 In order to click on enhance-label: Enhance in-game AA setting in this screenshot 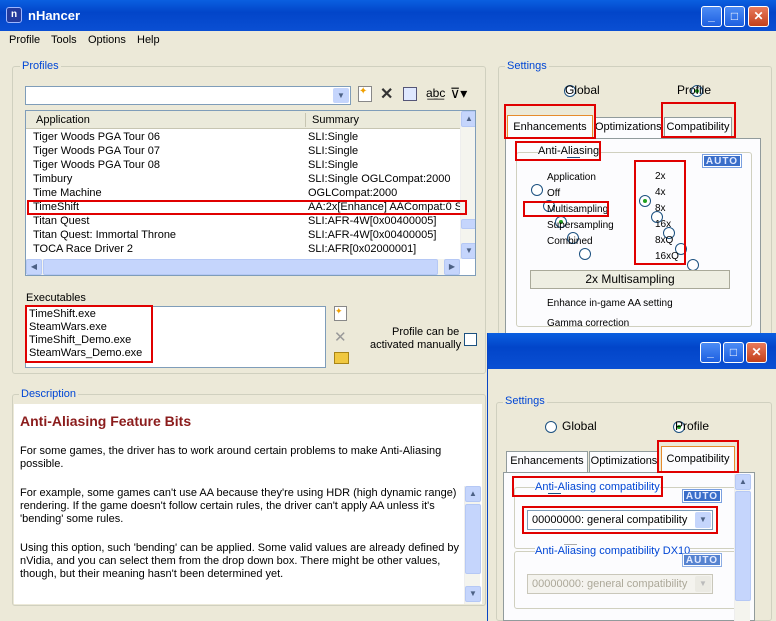, I will do `click(610, 303)`.